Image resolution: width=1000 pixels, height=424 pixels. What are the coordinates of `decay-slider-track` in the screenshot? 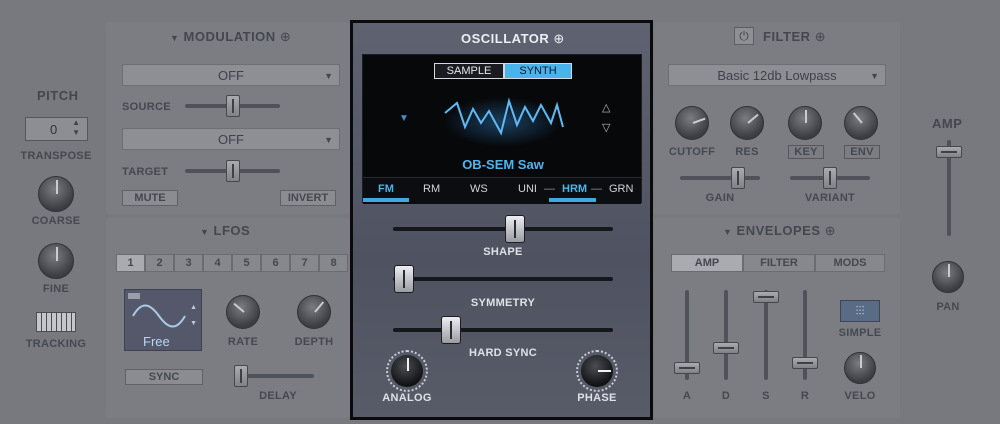 It's located at (726, 335).